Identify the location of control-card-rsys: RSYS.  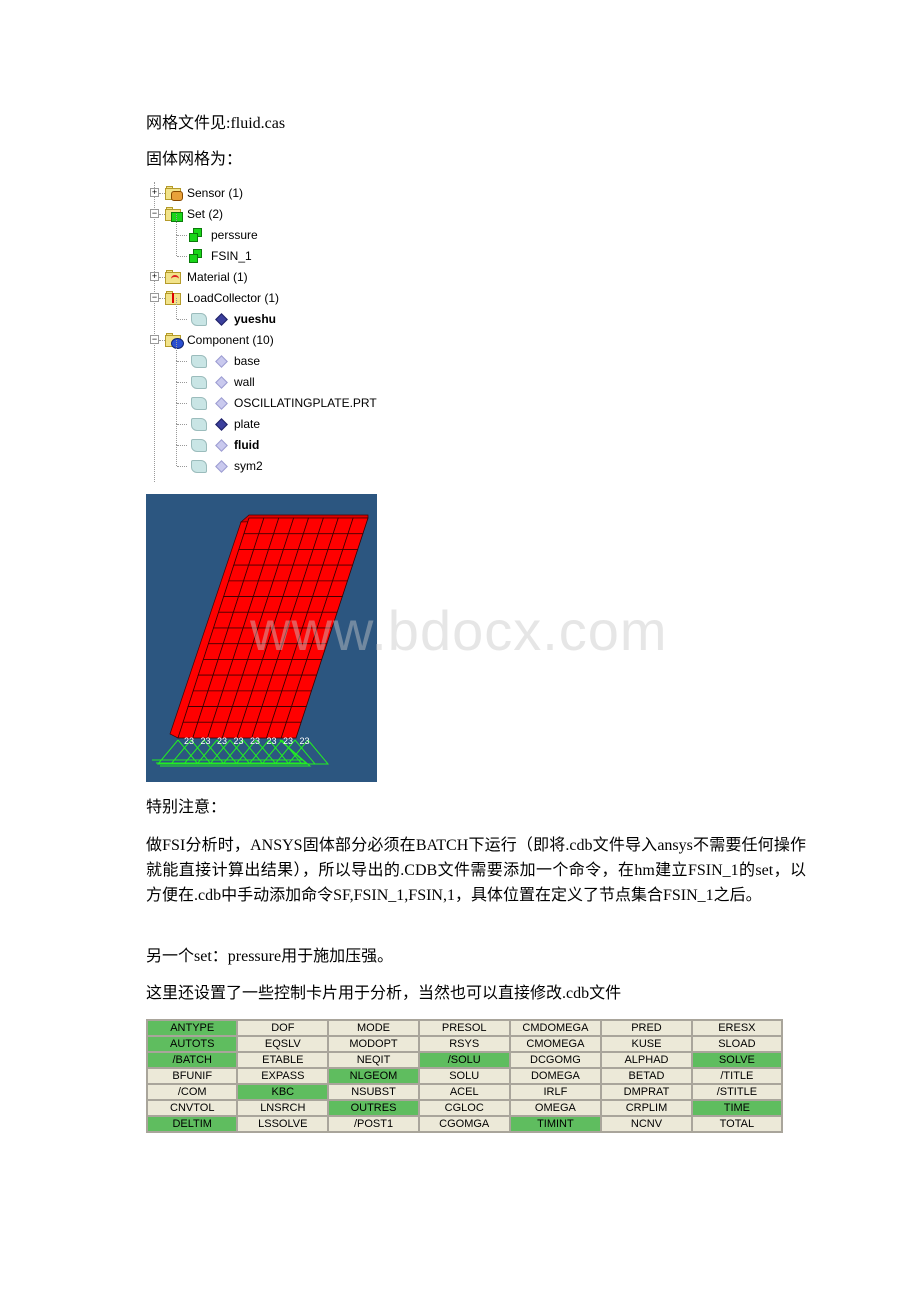
(464, 1044).